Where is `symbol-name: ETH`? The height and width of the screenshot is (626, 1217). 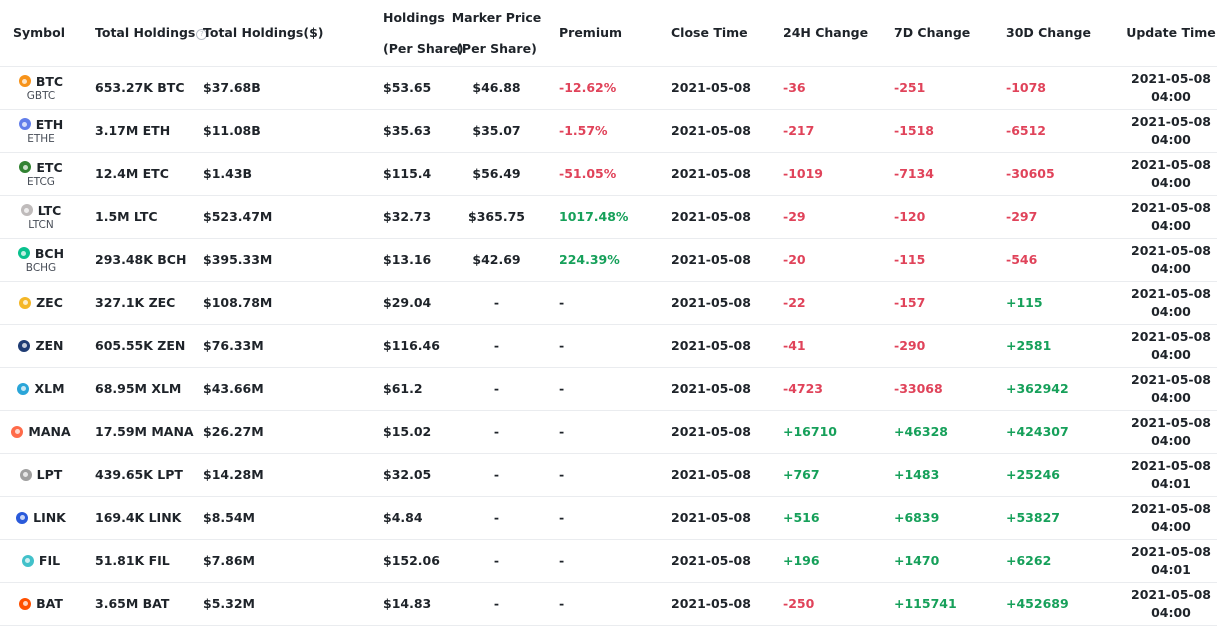
symbol-name: ETH is located at coordinates (49, 124).